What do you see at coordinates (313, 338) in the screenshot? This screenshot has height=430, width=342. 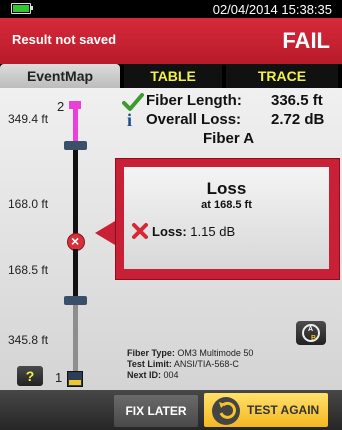 I see `svg-text: B` at bounding box center [313, 338].